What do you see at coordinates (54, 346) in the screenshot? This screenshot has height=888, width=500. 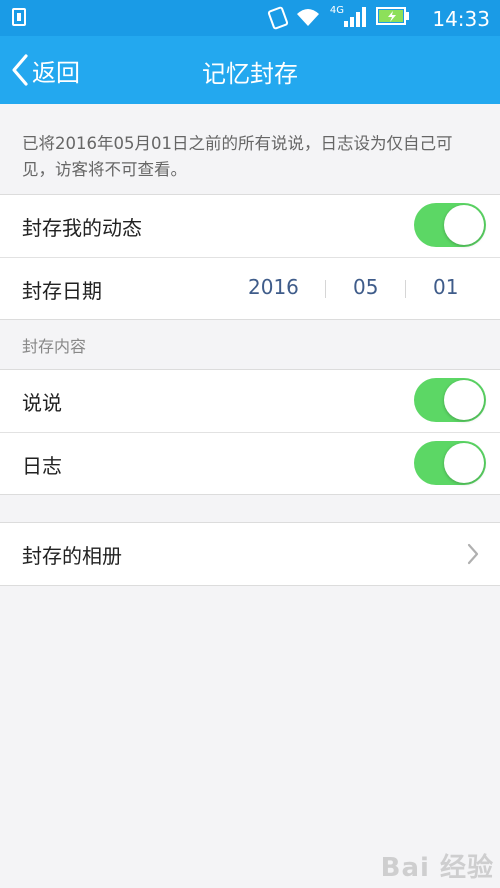 I see `content-section-header: 封存内容` at bounding box center [54, 346].